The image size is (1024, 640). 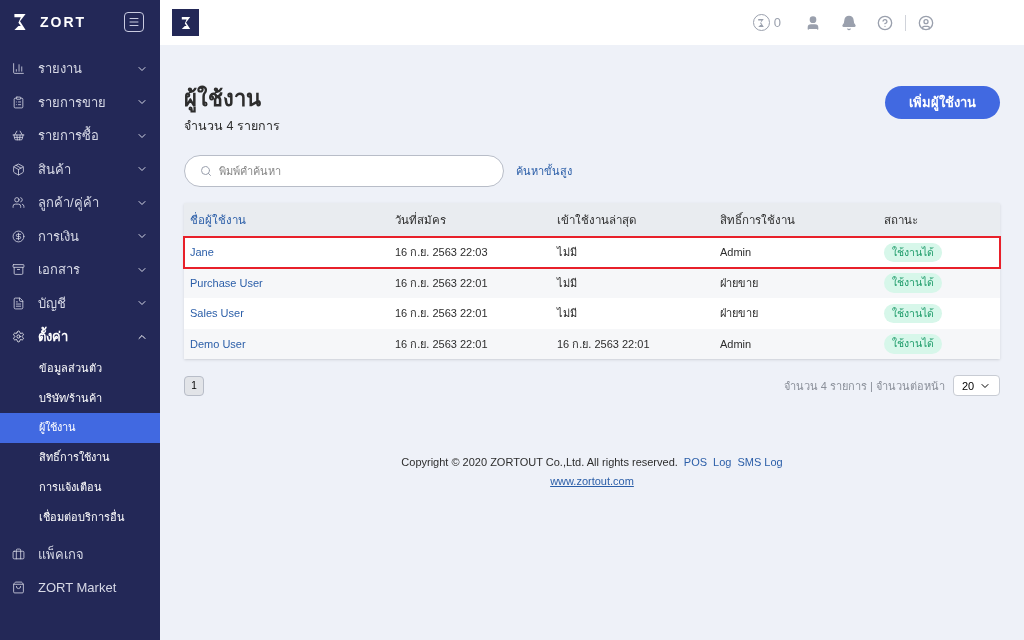 What do you see at coordinates (223, 99) in the screenshot?
I see `page-title: ผู้ใช้งาน` at bounding box center [223, 99].